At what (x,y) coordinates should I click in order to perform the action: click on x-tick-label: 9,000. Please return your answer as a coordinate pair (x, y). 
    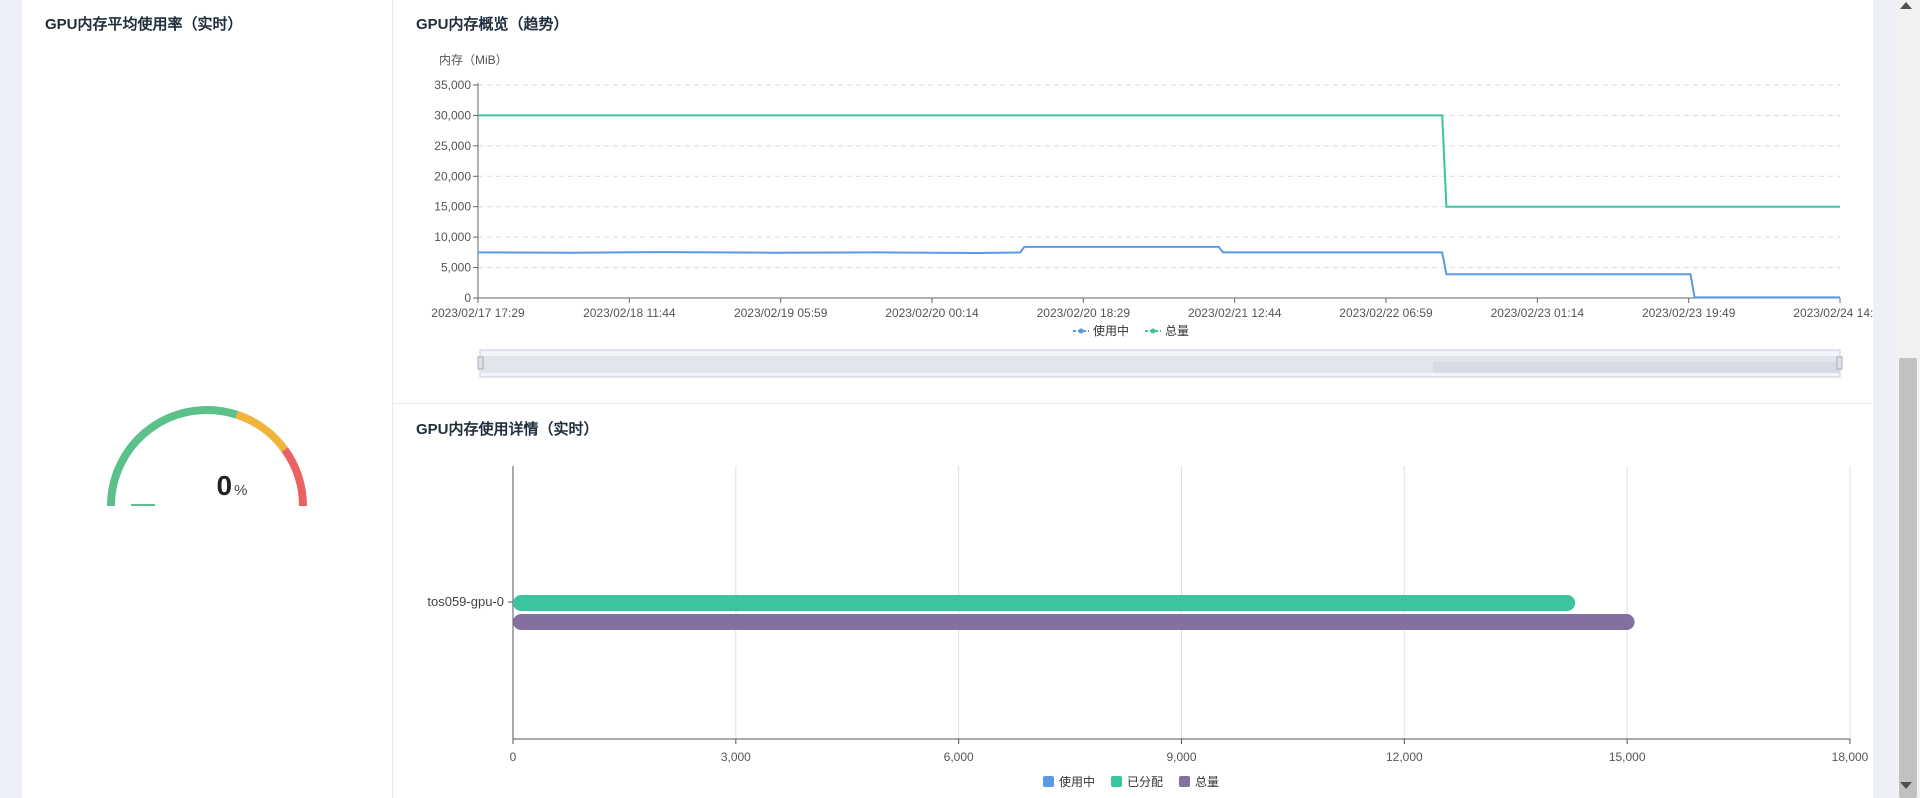
    Looking at the image, I should click on (1181, 757).